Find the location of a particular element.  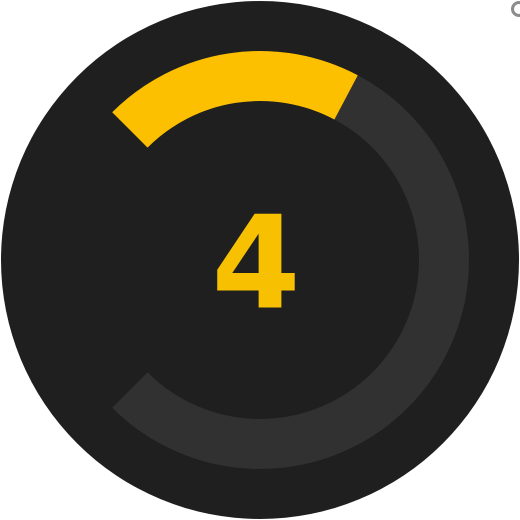

corner-circle-icon is located at coordinates (515, 9).